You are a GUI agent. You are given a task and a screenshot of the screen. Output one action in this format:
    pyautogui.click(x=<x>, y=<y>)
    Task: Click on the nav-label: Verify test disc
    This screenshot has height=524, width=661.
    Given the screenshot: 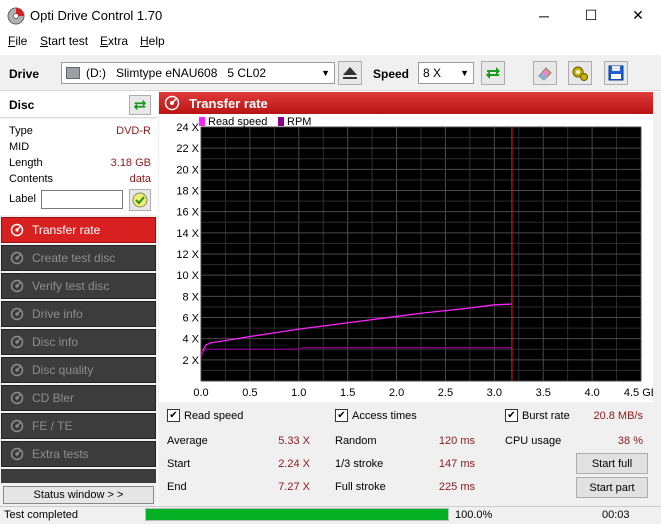 What is the action you would take?
    pyautogui.click(x=71, y=286)
    